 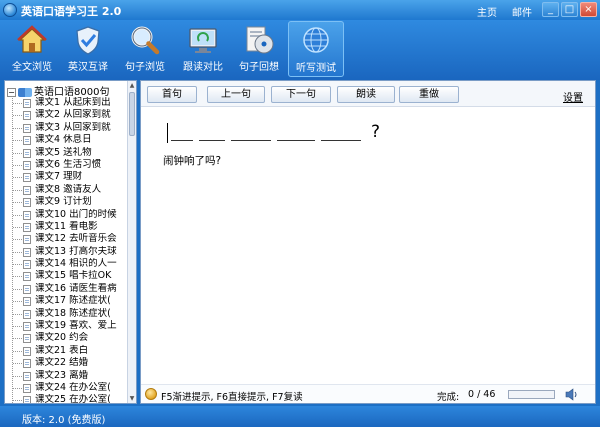 What do you see at coordinates (64, 420) in the screenshot?
I see `version-status: 版本: 2.0 (免费版)` at bounding box center [64, 420].